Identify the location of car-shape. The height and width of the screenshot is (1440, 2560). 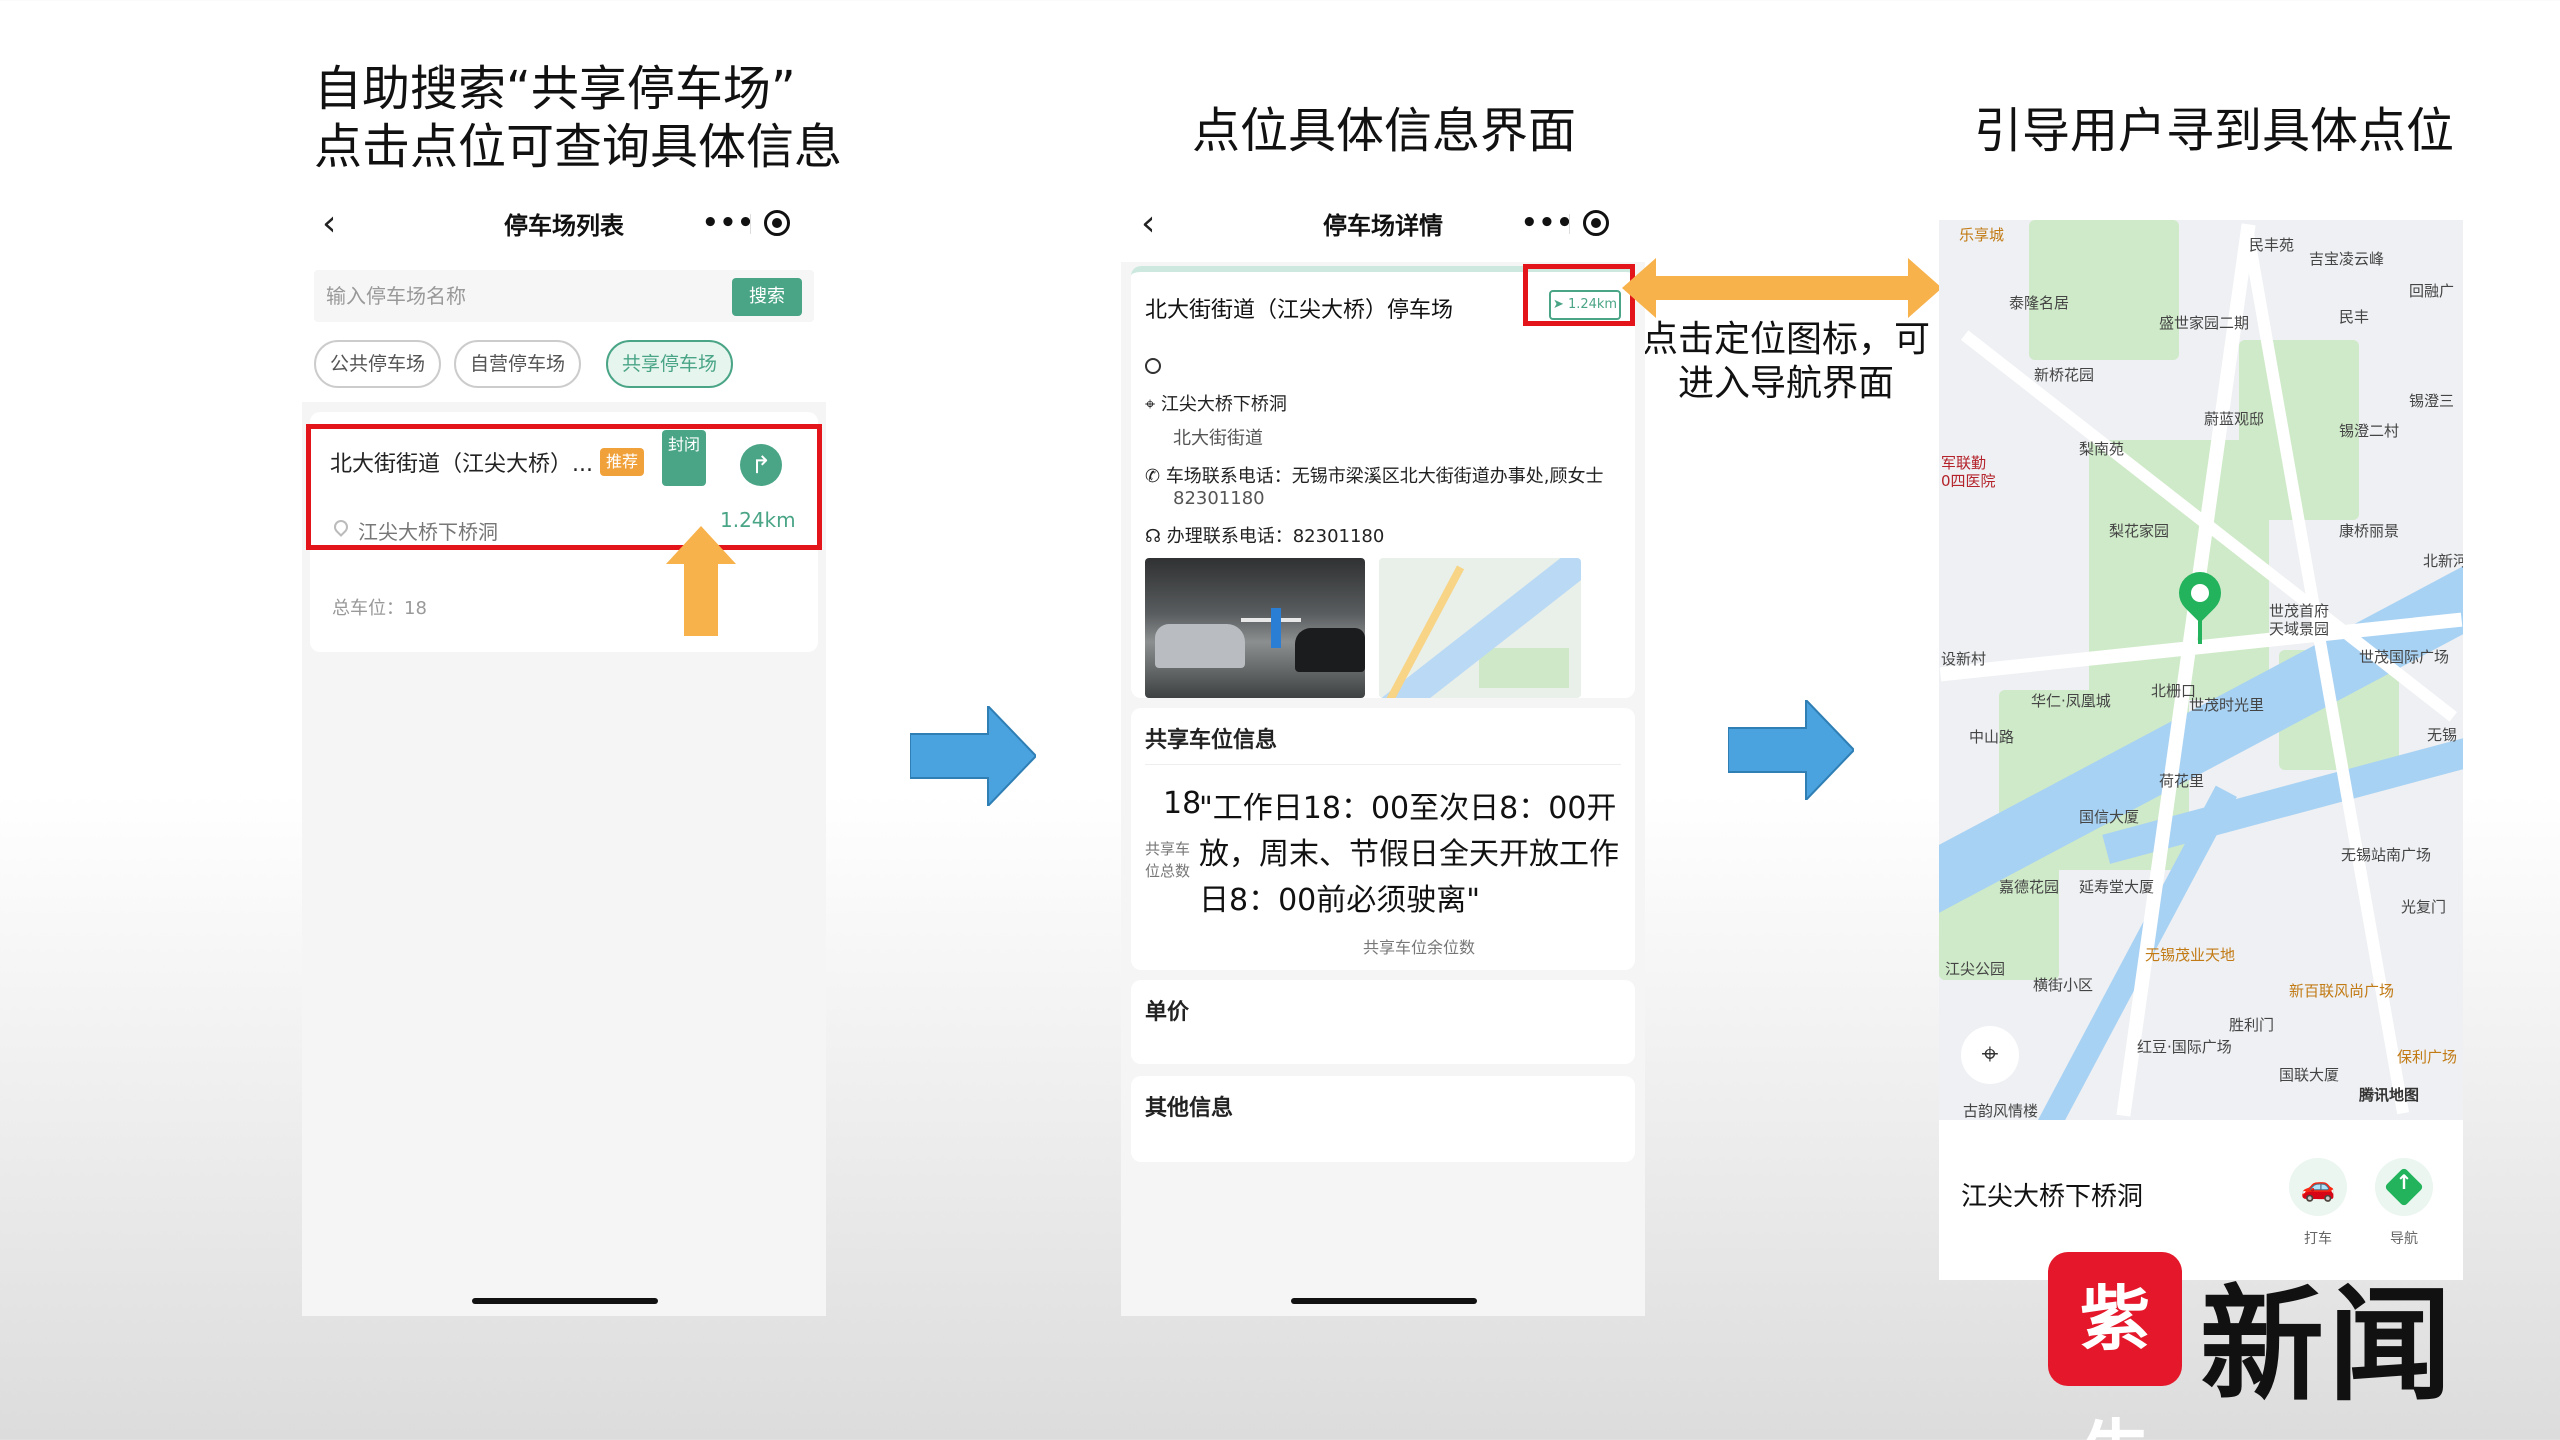
(1200, 646).